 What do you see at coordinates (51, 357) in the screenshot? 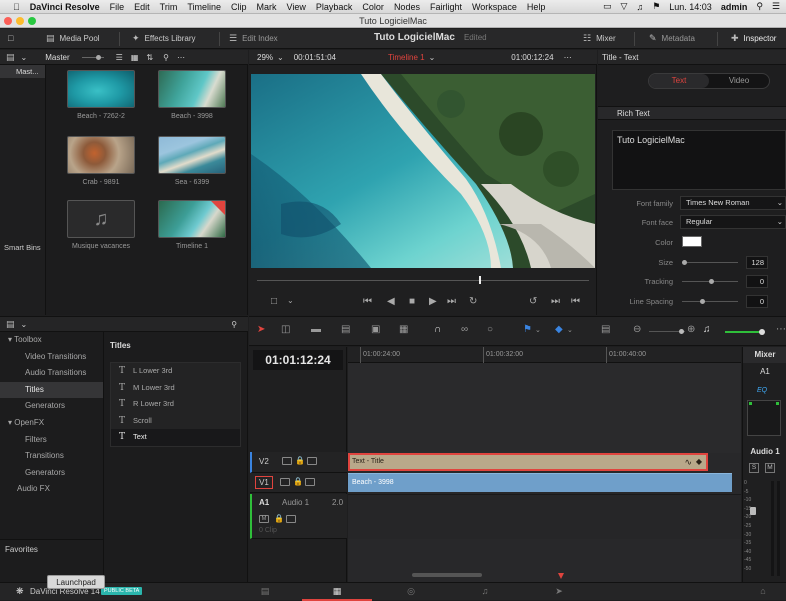
I see `tree-video-transitions: Video Transitions` at bounding box center [51, 357].